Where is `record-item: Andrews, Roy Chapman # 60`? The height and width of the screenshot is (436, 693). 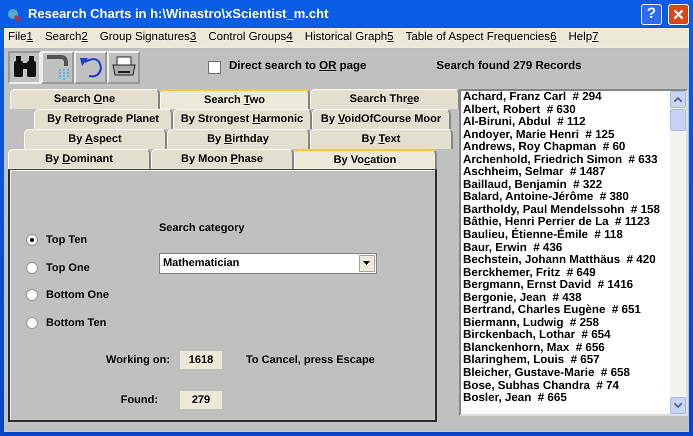
record-item: Andrews, Roy Chapman # 60 is located at coordinates (566, 147).